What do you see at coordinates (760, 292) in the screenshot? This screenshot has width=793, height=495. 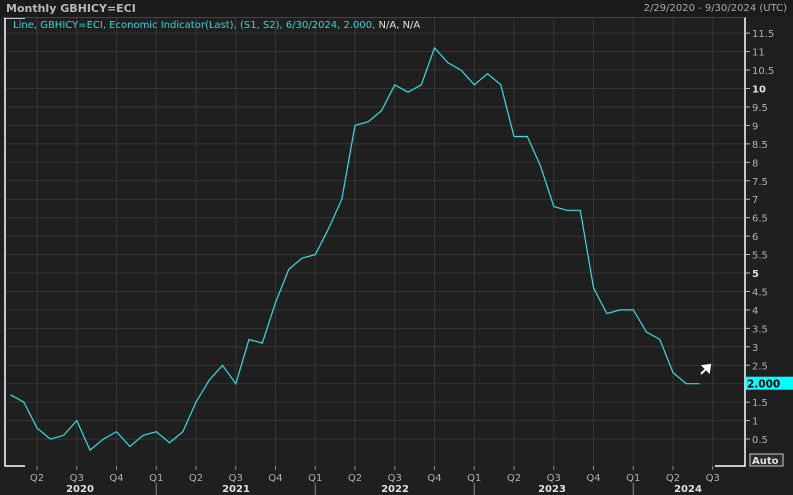 I see `y-tick-label: 4.5` at bounding box center [760, 292].